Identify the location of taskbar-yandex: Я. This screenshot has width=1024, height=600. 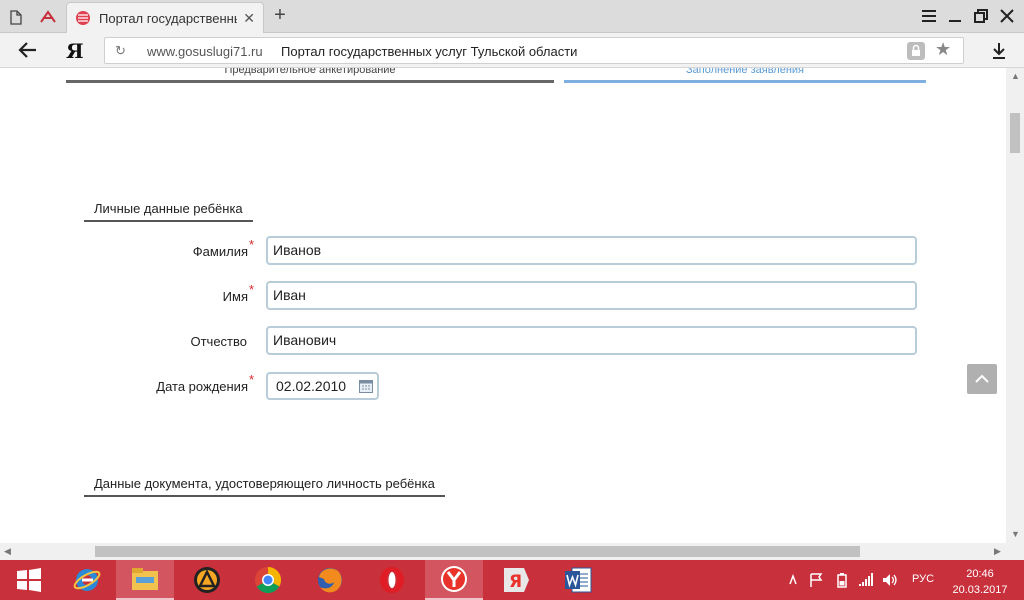
(516, 580).